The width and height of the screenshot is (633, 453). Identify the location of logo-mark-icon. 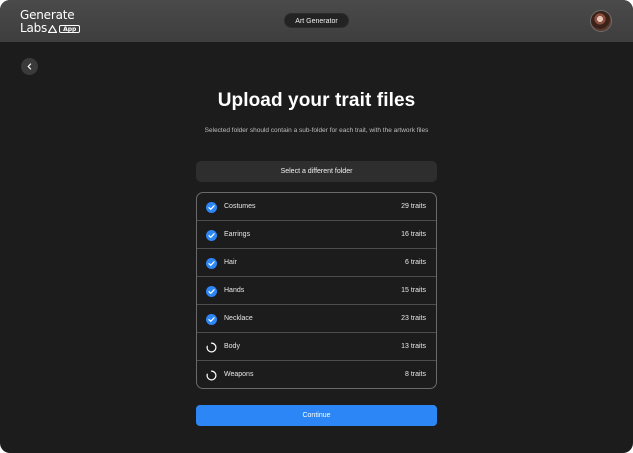
(52, 29).